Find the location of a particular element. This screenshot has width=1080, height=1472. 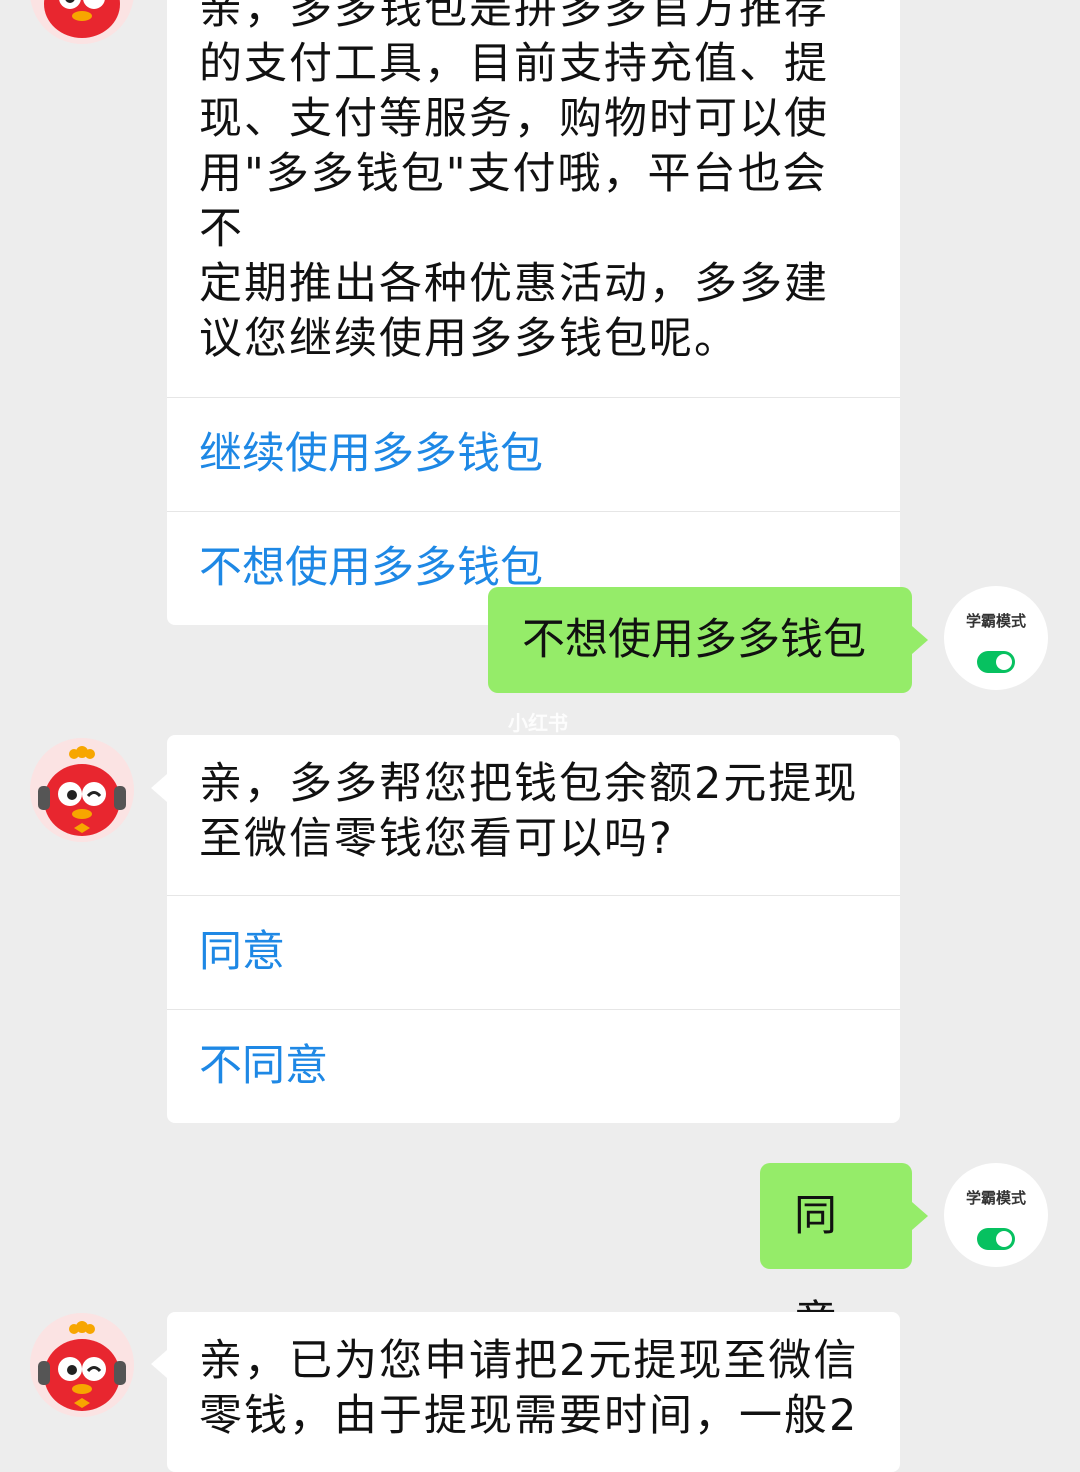

message-line: 现、支付等服务，购物时可以使 is located at coordinates (514, 119).